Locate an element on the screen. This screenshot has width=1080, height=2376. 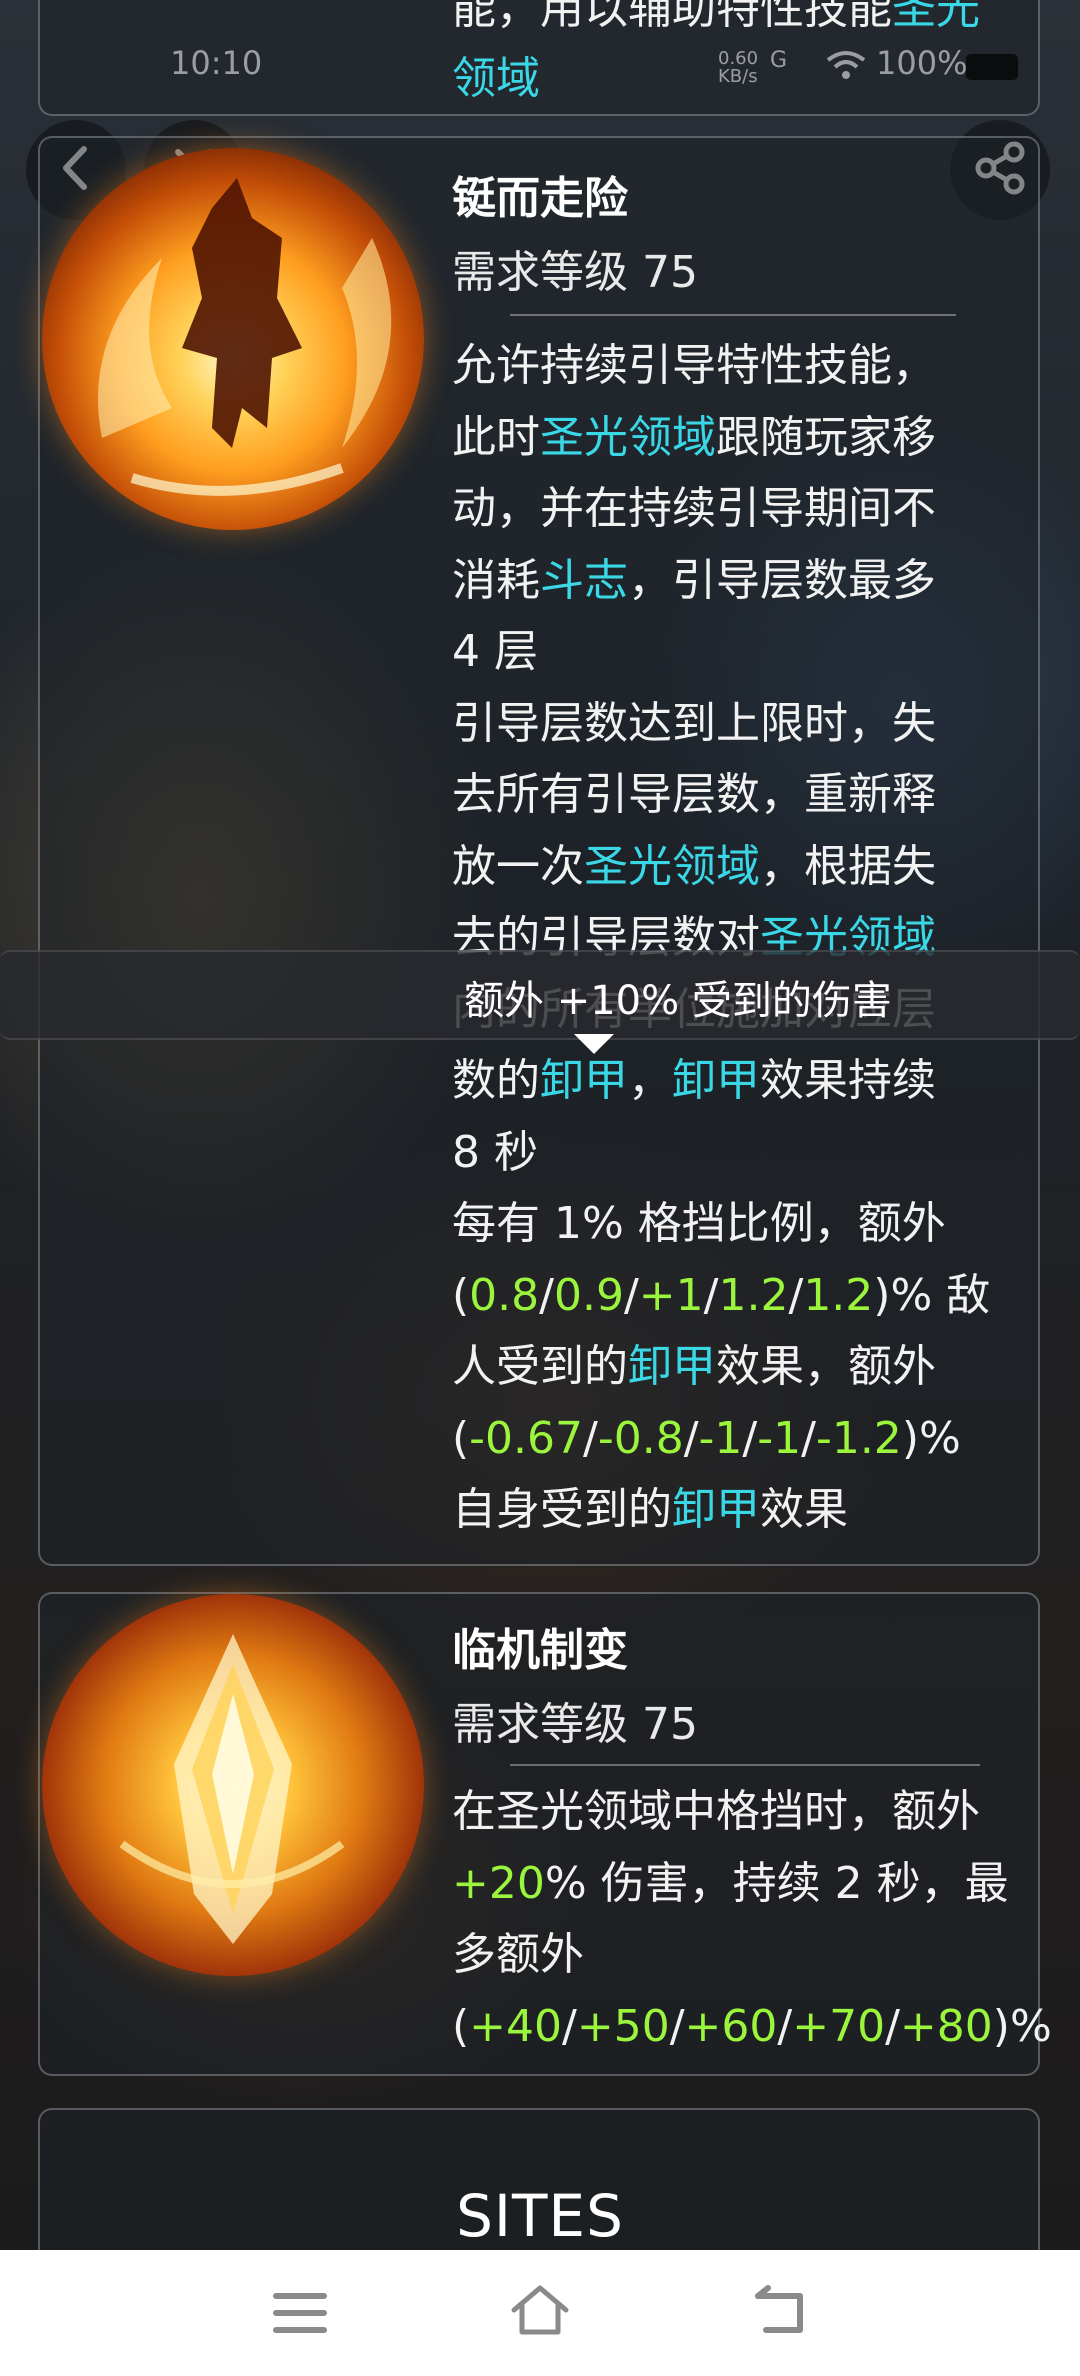
skill-text: )% 敌 is located at coordinates (932, 1295).